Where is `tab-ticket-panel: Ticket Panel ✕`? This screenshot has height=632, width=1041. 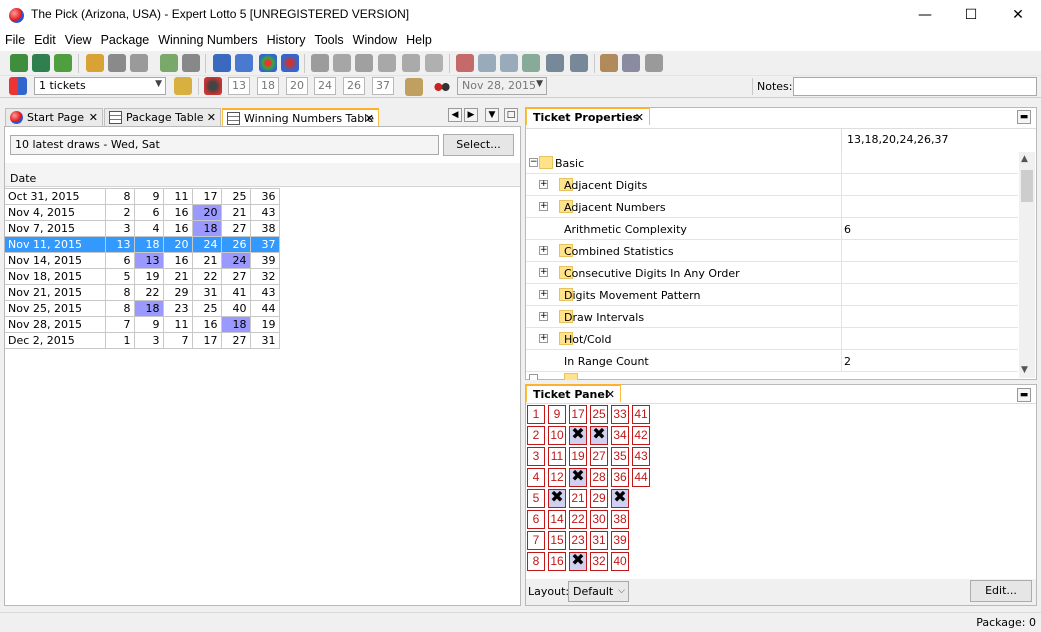 tab-ticket-panel: Ticket Panel ✕ is located at coordinates (573, 393).